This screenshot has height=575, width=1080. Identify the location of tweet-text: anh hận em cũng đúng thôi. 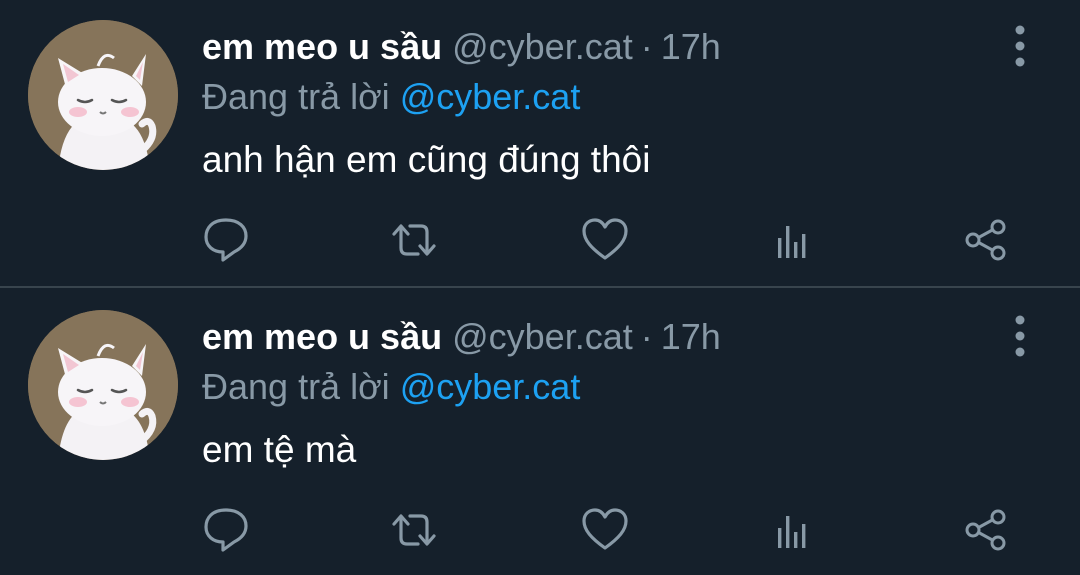
(426, 159).